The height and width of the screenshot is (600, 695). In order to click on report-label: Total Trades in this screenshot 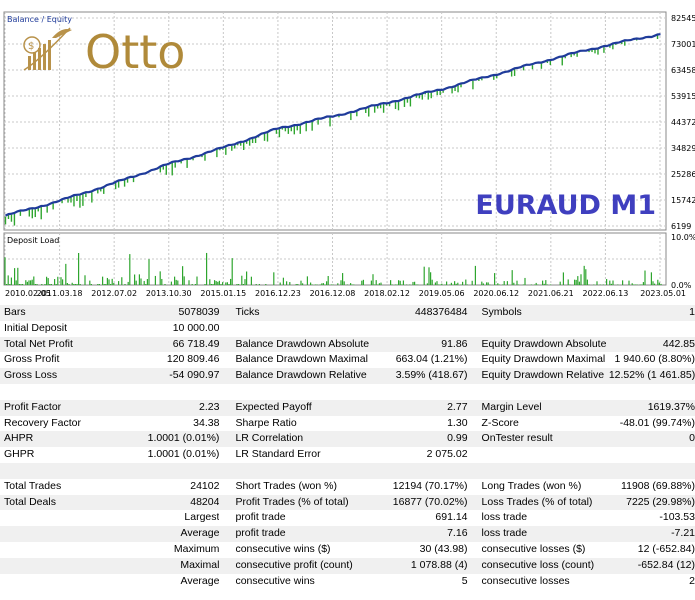, I will do `click(33, 485)`.